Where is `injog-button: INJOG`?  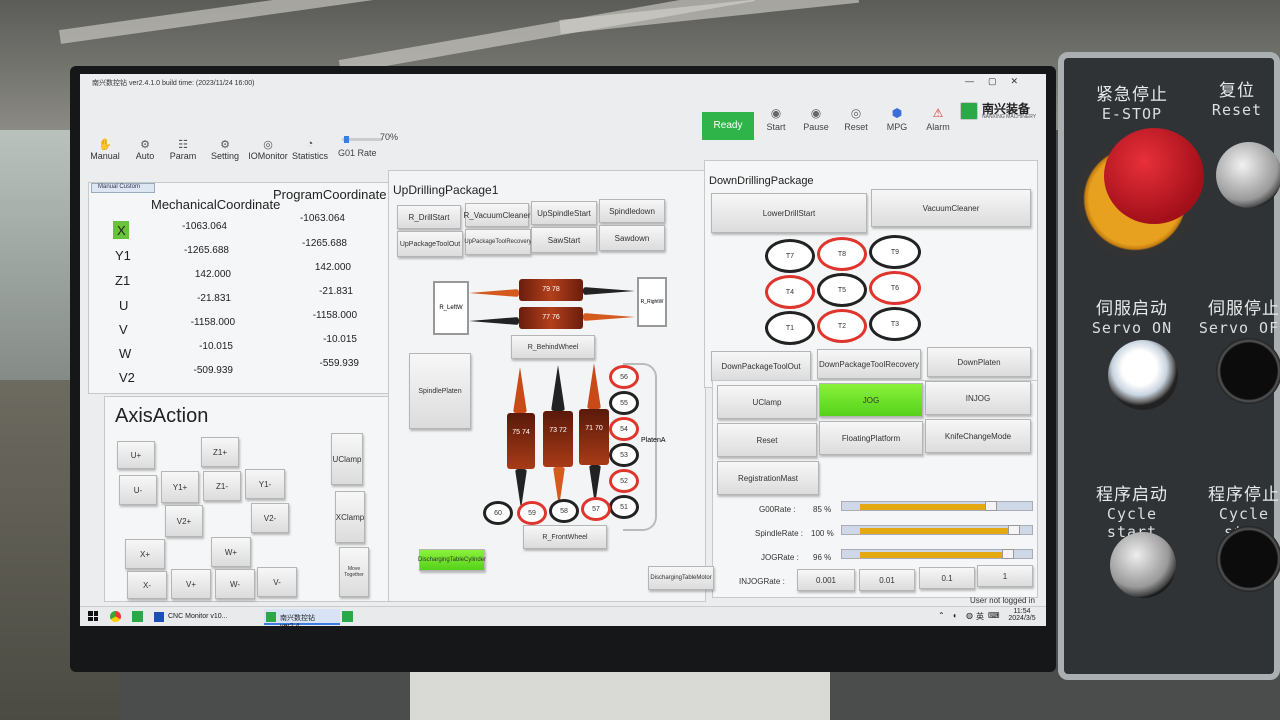
injog-button: INJOG is located at coordinates (978, 398).